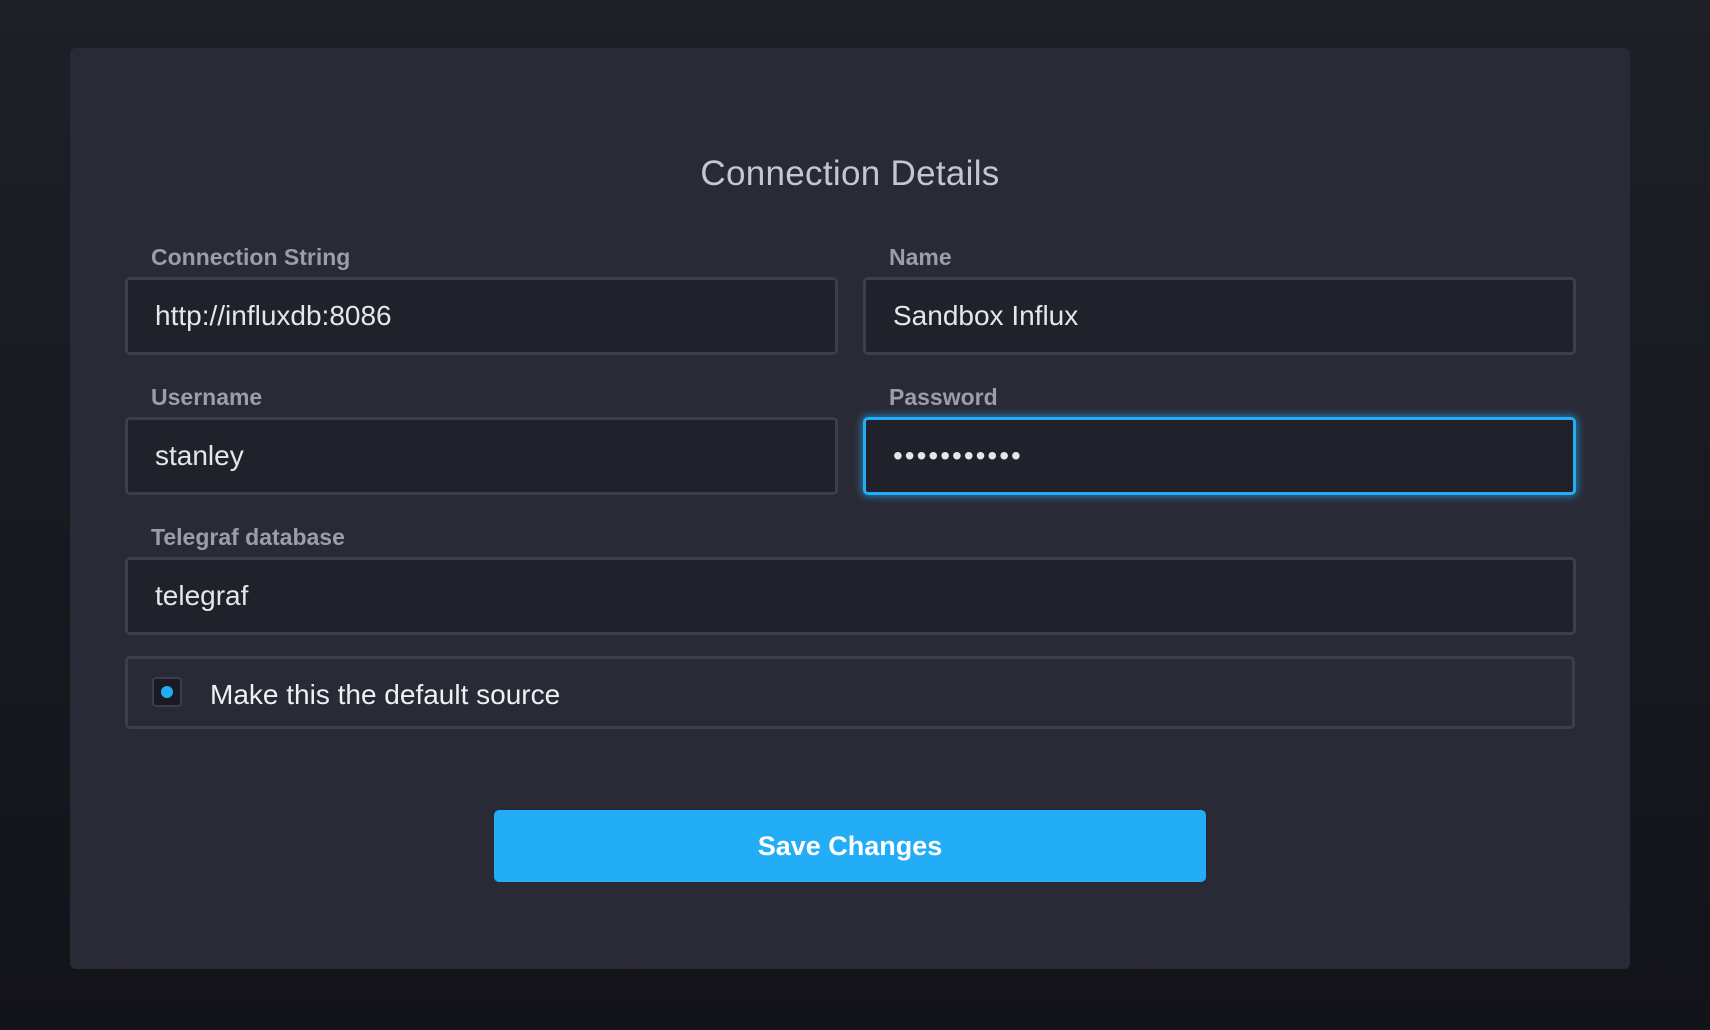 Image resolution: width=1710 pixels, height=1030 pixels. Describe the element at coordinates (251, 257) in the screenshot. I see `connection-string-label: Connection String` at that location.